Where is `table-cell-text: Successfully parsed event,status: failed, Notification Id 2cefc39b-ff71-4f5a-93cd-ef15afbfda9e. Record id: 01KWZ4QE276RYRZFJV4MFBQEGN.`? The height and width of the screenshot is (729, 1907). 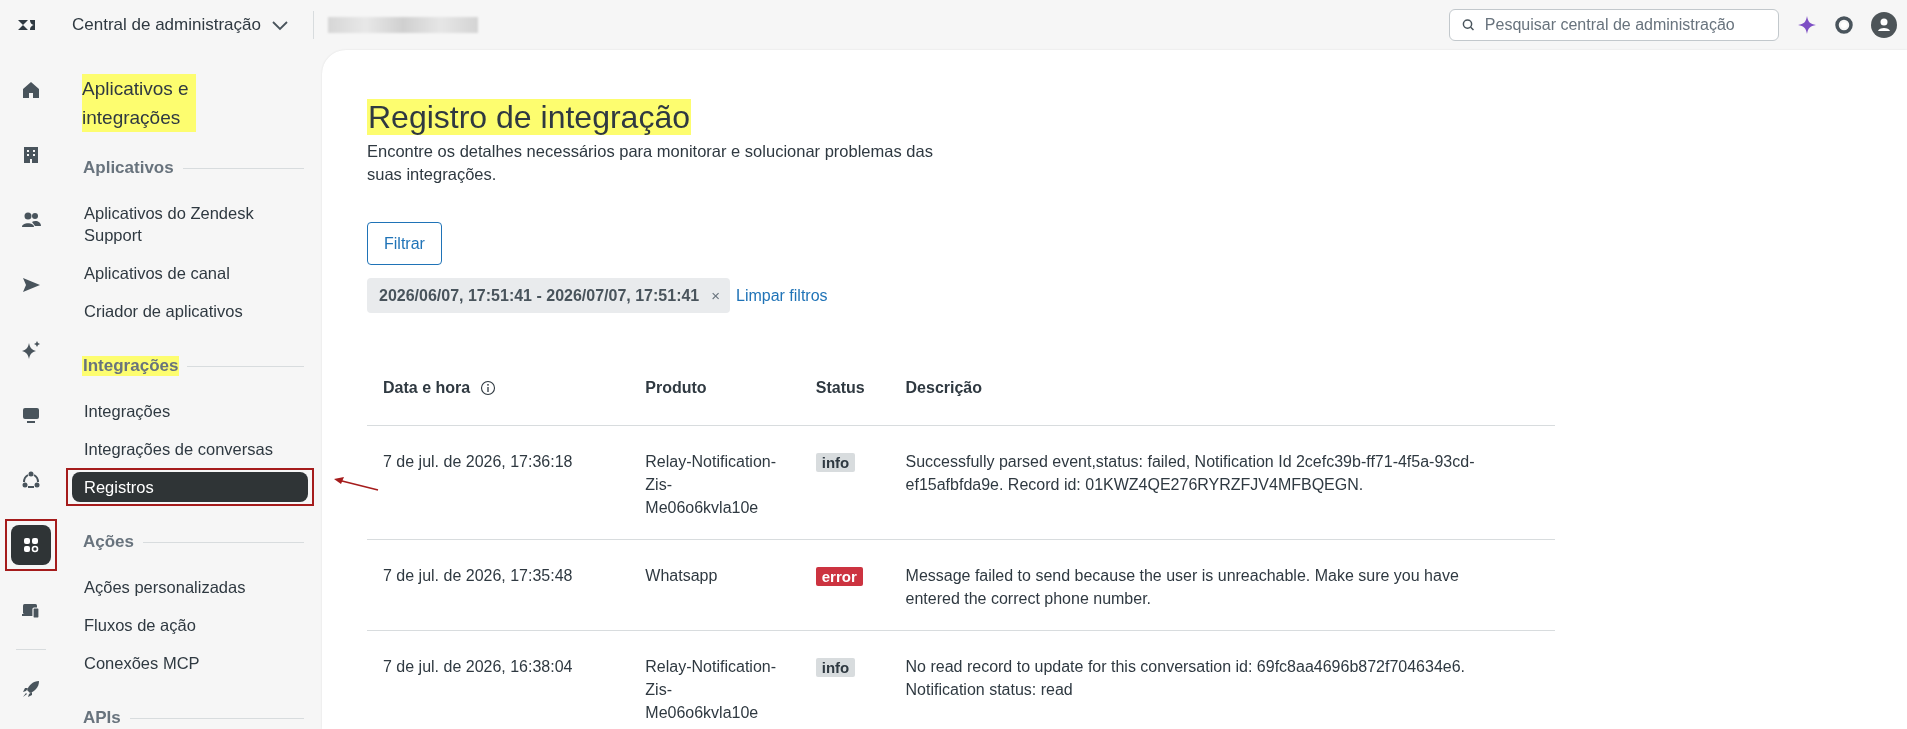 table-cell-text: Successfully parsed event,status: failed, Notification Id 2cefc39b-ff71-4f5a-93cd-ef15afbfda9e. Record id: 01KWZ4QE276RYRZFJV4MFBQEGN. is located at coordinates (1190, 473).